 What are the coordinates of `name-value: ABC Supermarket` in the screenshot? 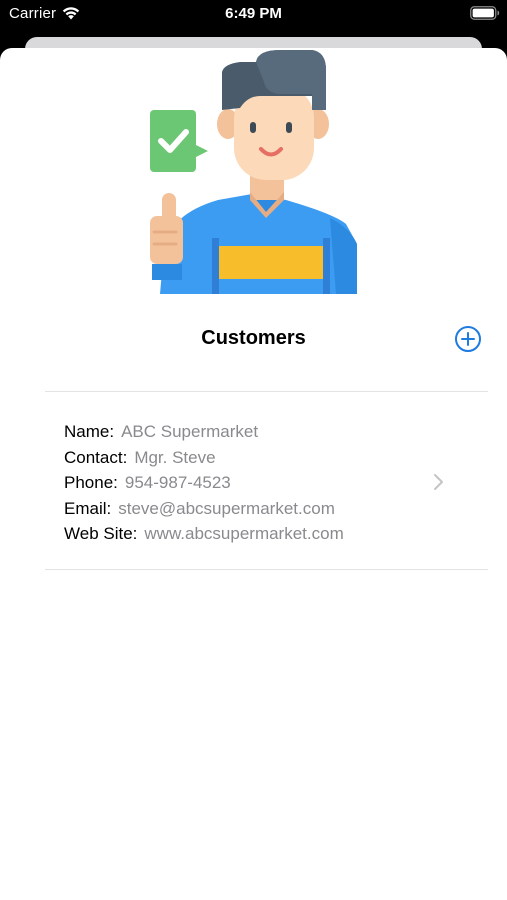 It's located at (190, 431).